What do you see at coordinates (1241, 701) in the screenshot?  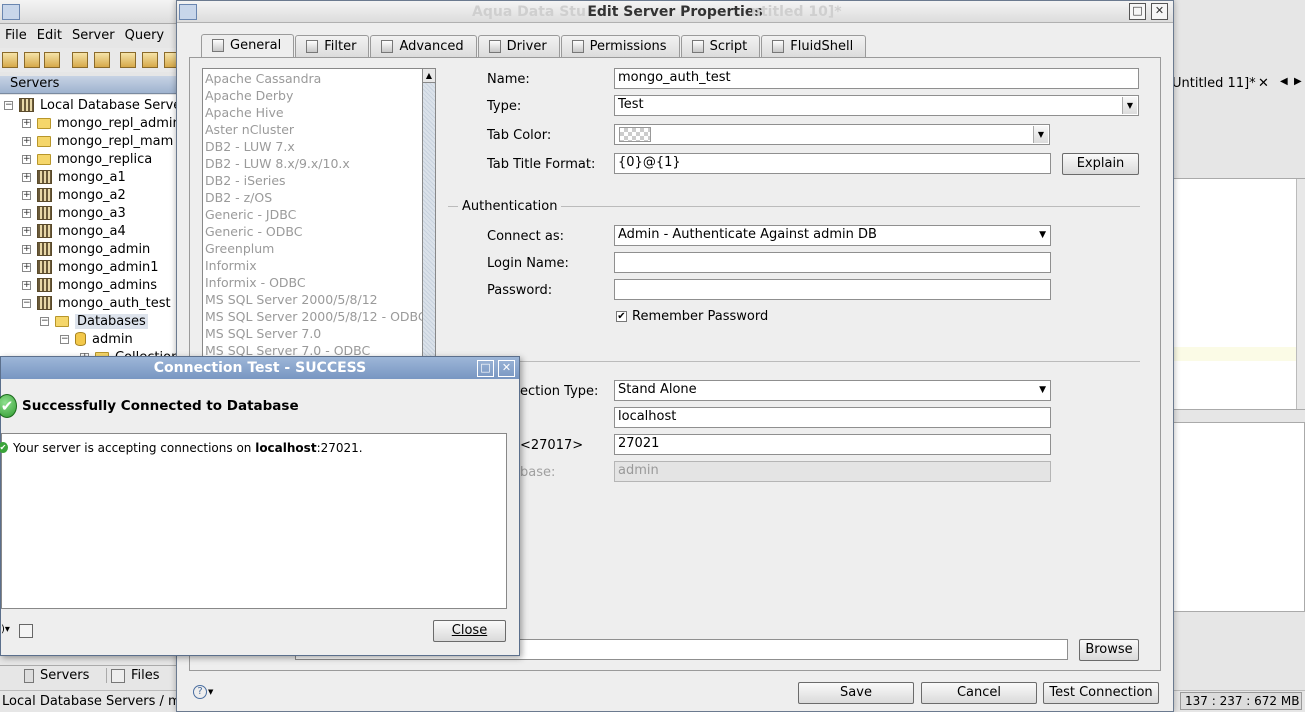 I see `memory-indicator: 137 : 237 : 672 MB` at bounding box center [1241, 701].